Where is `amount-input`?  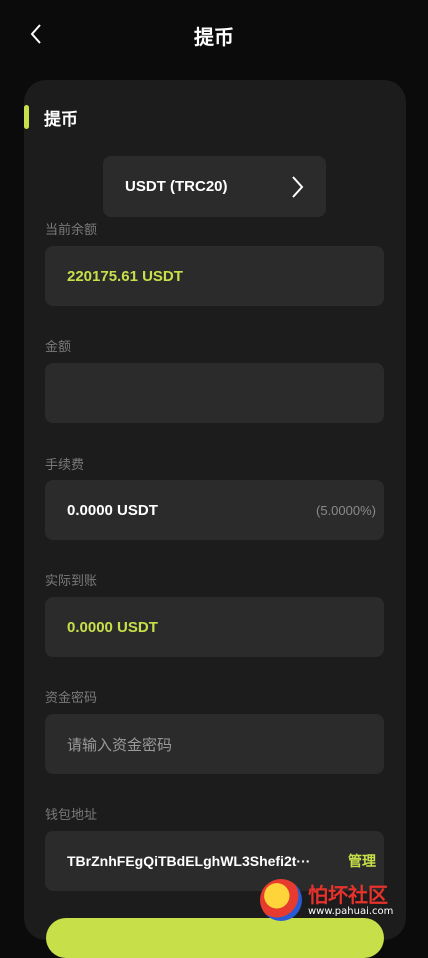 amount-input is located at coordinates (221, 393).